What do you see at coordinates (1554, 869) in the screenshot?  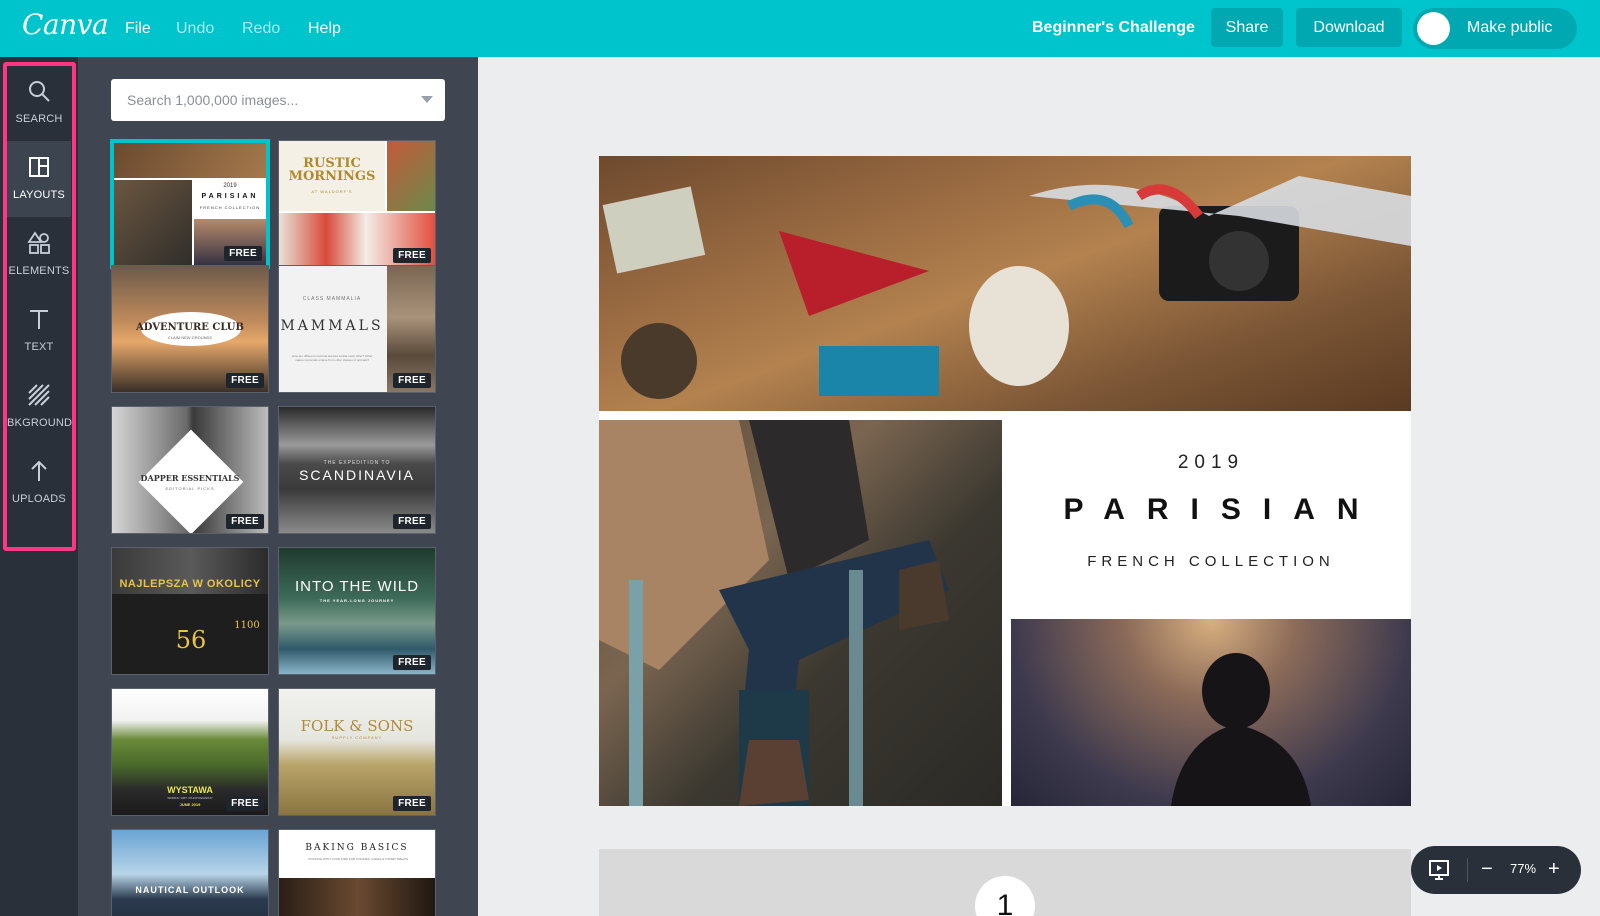 I see `zoom-in-button: +` at bounding box center [1554, 869].